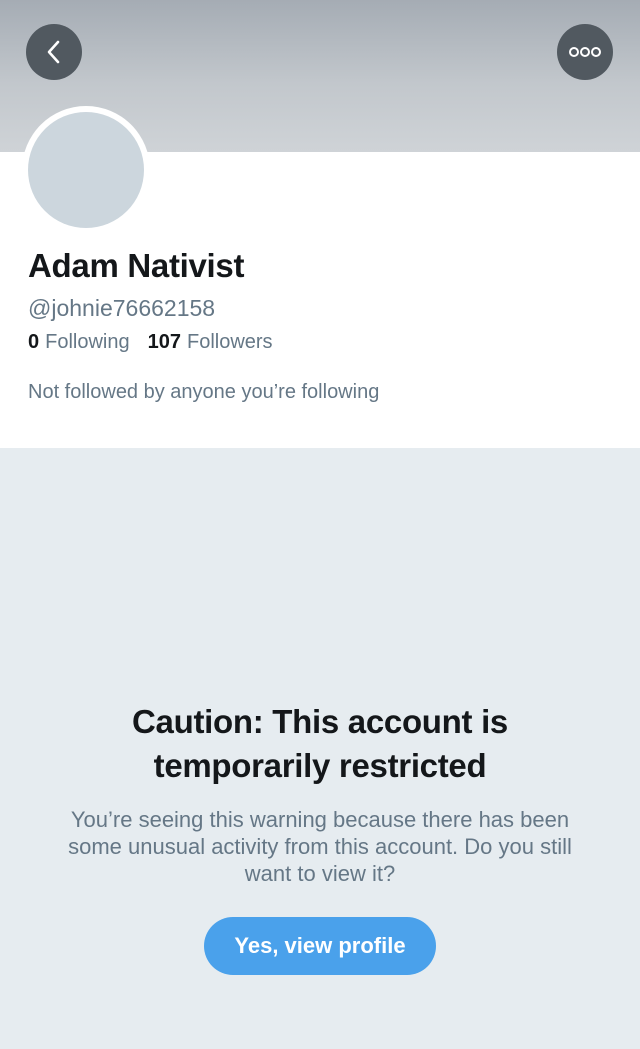  What do you see at coordinates (229, 342) in the screenshot?
I see `followers-label: Followers` at bounding box center [229, 342].